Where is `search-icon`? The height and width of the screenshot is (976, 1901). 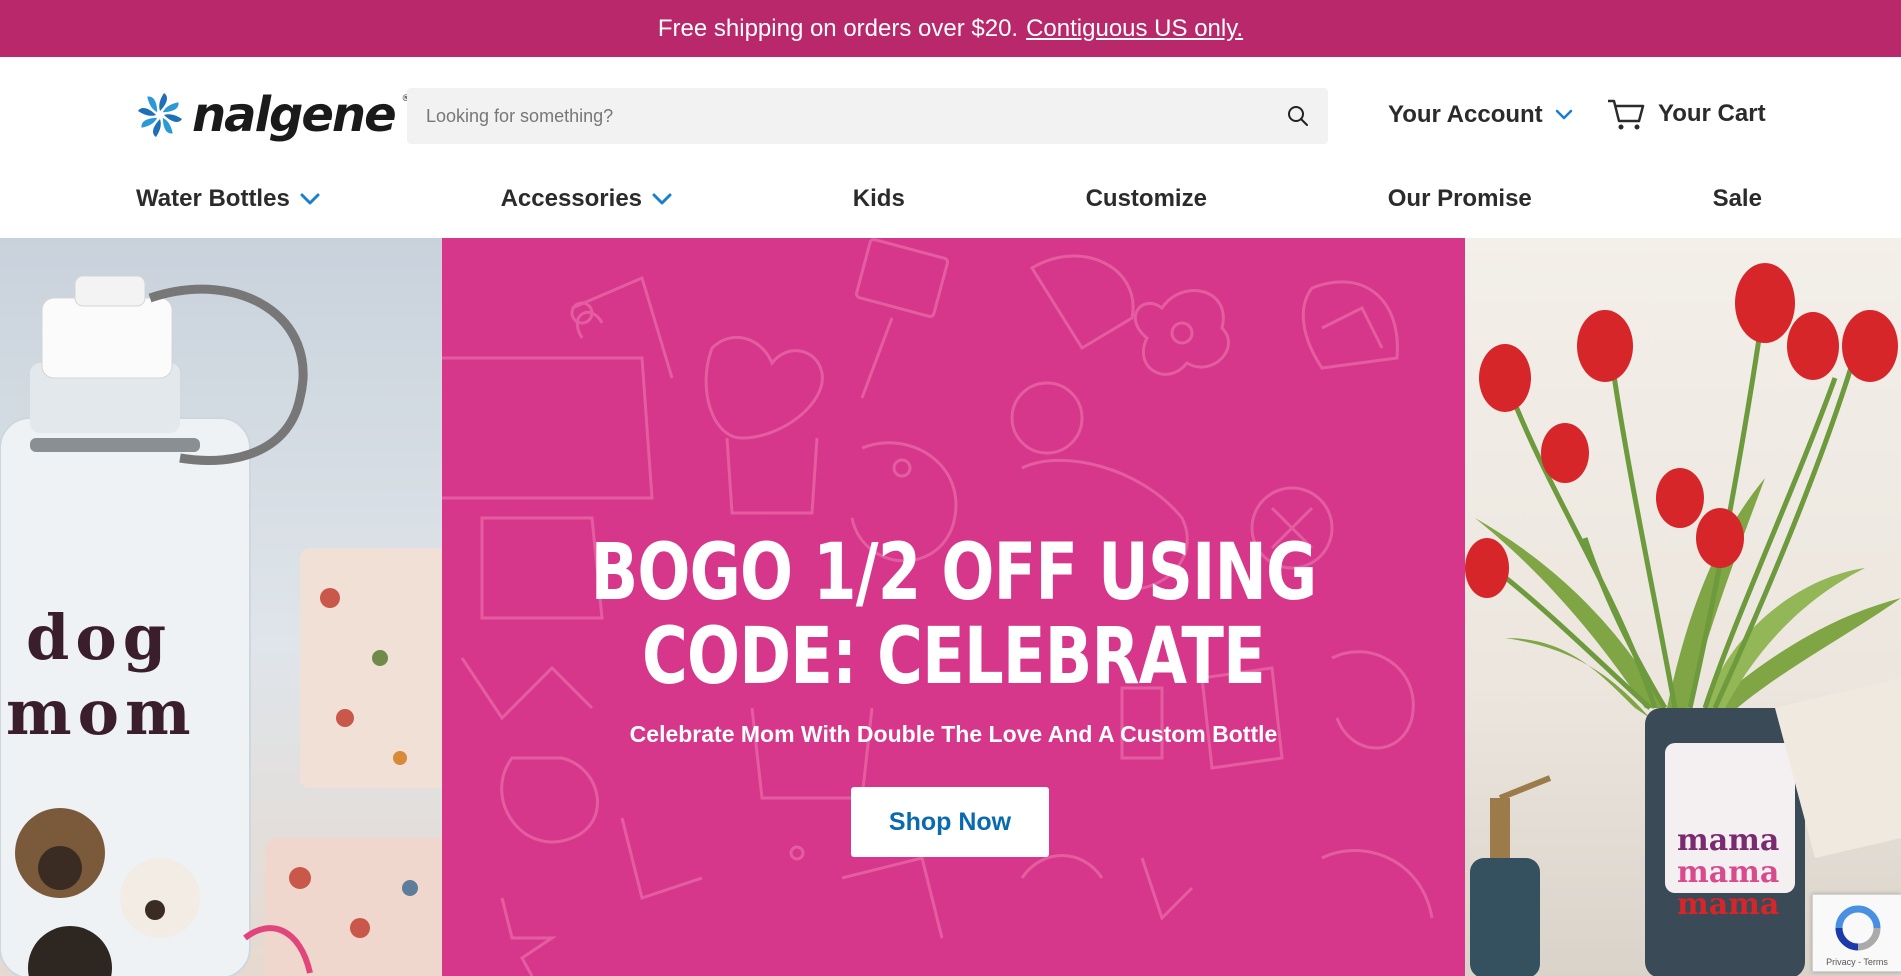 search-icon is located at coordinates (1298, 116).